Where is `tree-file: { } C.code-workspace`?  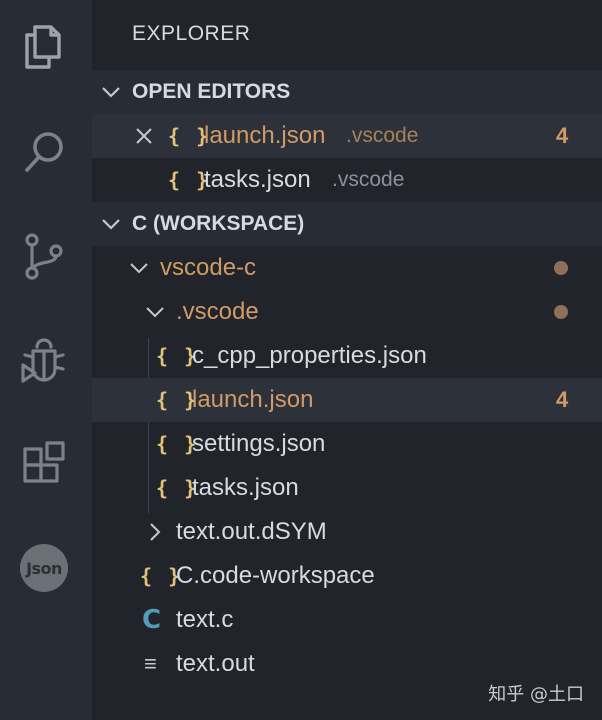 tree-file: { } C.code-workspace is located at coordinates (347, 576).